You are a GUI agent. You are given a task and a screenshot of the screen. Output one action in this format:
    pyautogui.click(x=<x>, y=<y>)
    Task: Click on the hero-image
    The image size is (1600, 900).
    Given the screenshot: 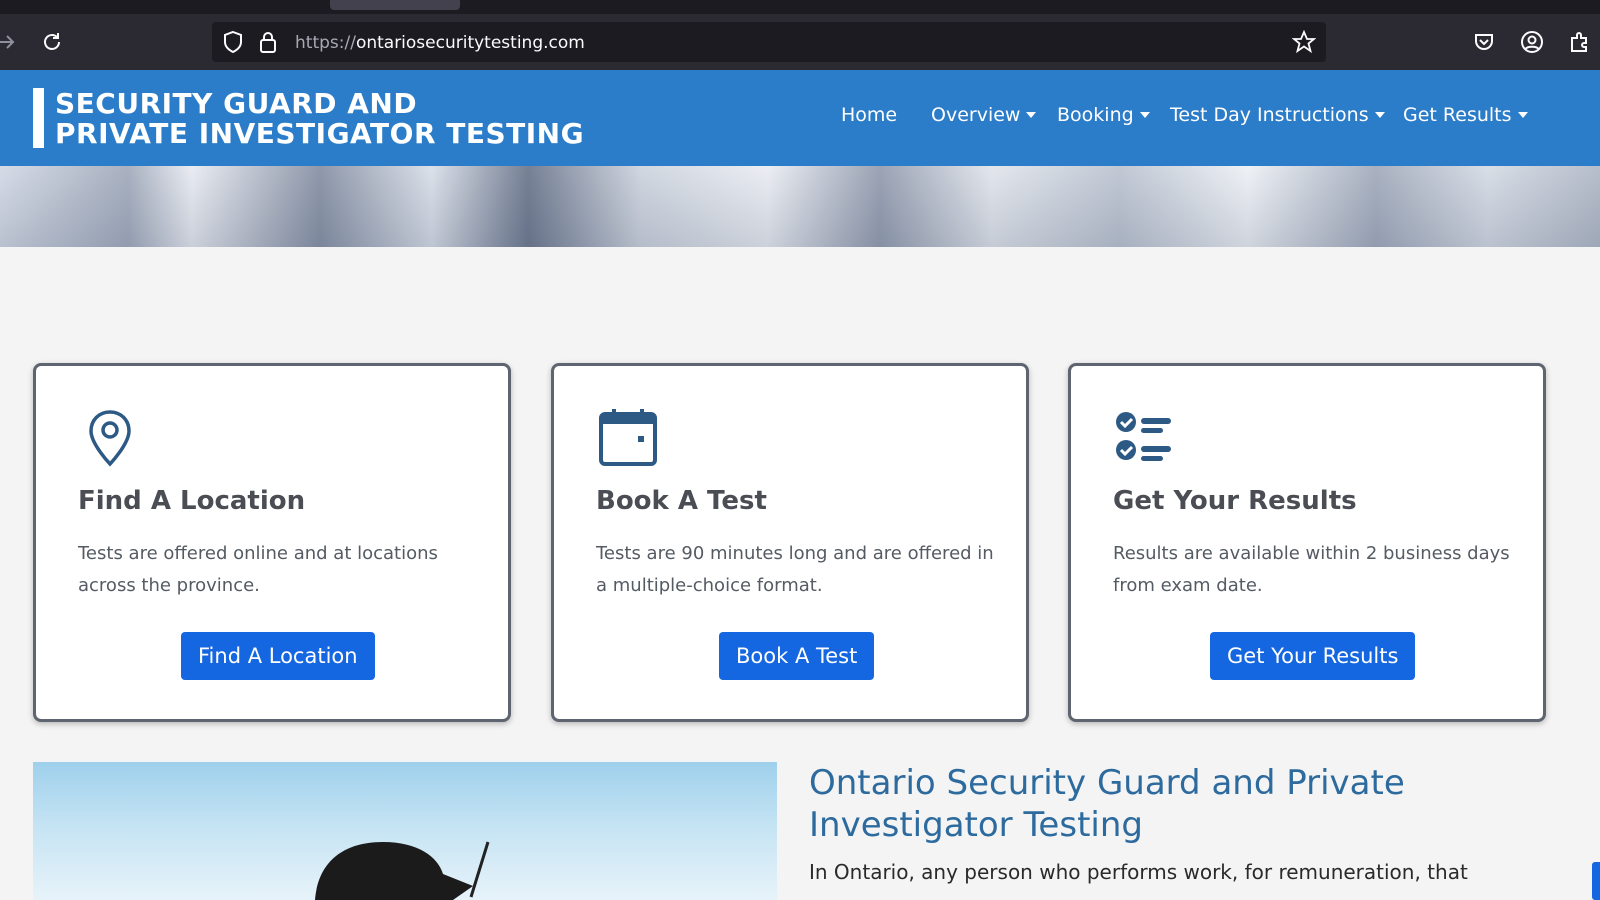 What is the action you would take?
    pyautogui.click(x=800, y=206)
    